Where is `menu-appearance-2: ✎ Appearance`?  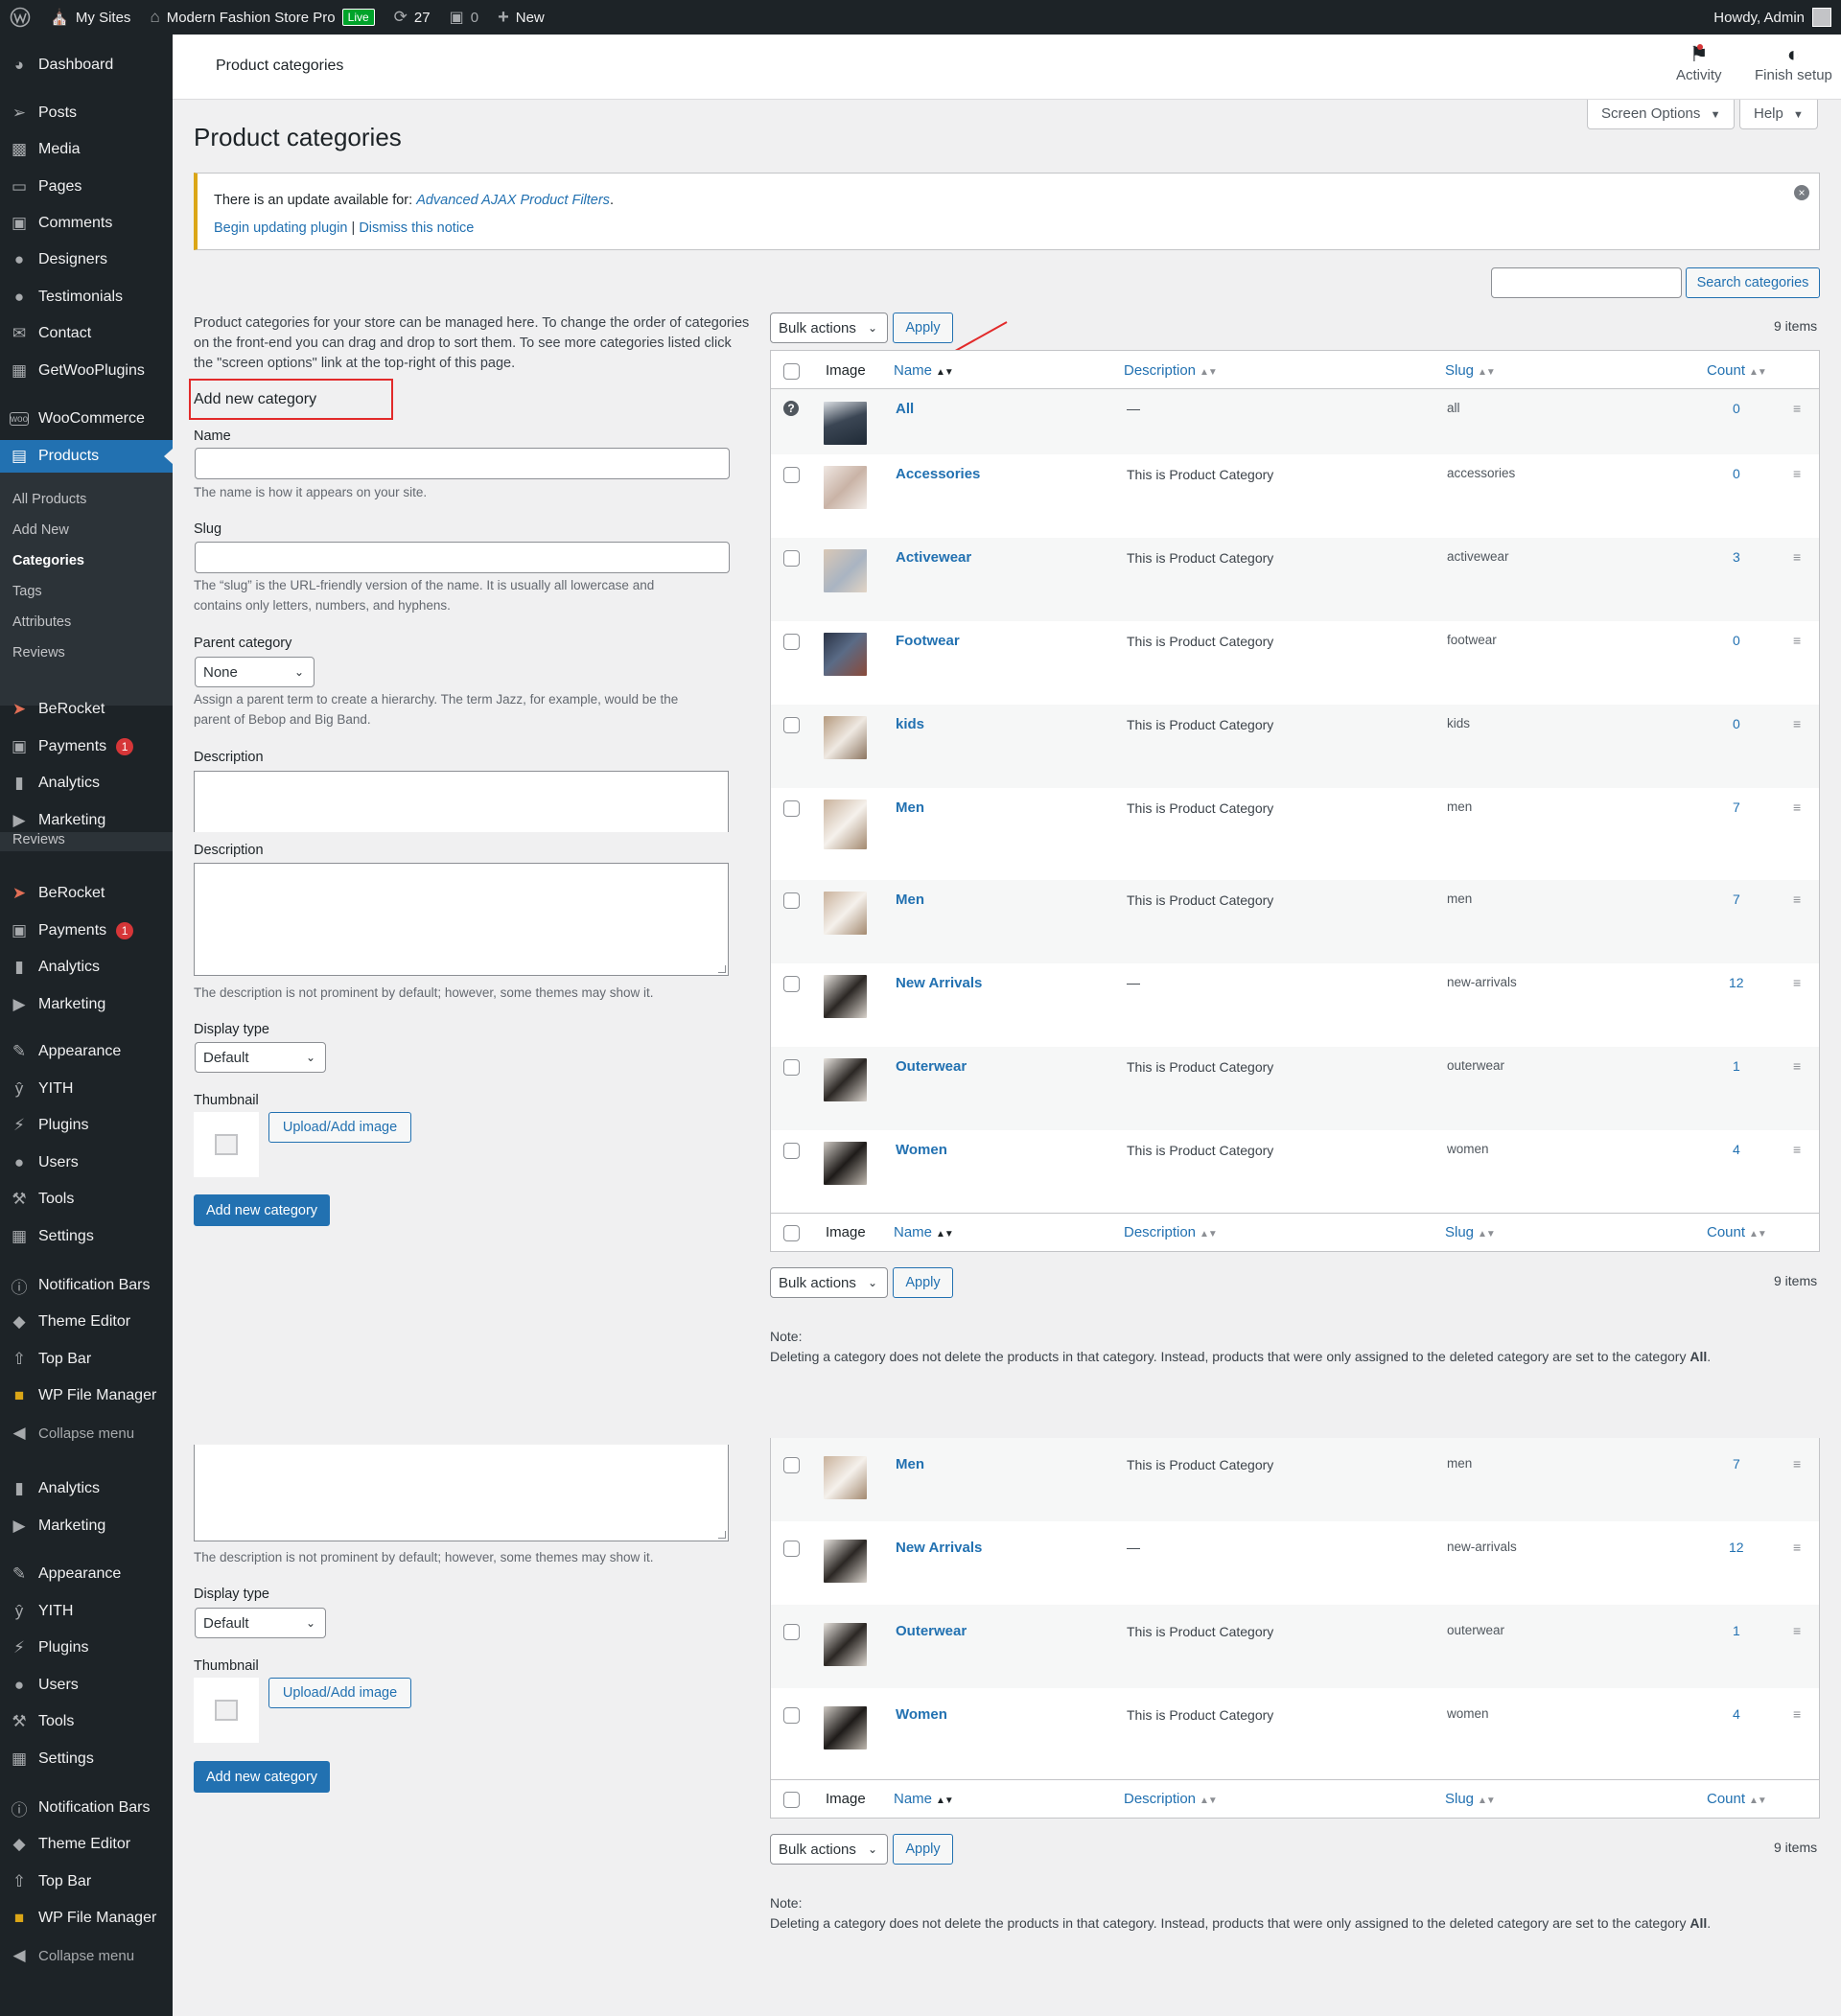 menu-appearance-2: ✎ Appearance is located at coordinates (86, 1574).